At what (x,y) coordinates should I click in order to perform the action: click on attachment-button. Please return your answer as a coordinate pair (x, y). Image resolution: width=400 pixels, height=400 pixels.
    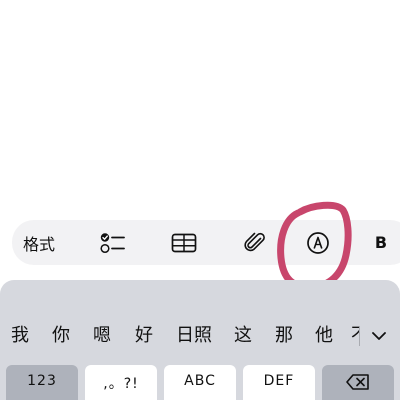
    Looking at the image, I should click on (255, 242).